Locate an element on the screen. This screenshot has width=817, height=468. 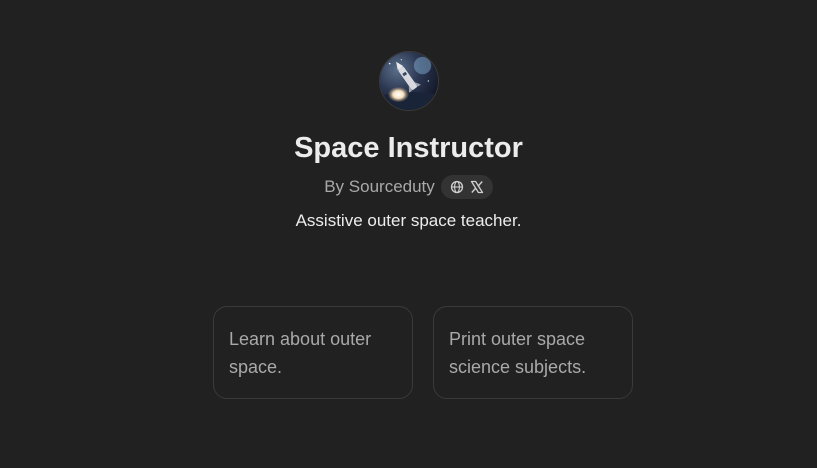
starter-card-print: Print outer space science subjects. is located at coordinates (533, 352).